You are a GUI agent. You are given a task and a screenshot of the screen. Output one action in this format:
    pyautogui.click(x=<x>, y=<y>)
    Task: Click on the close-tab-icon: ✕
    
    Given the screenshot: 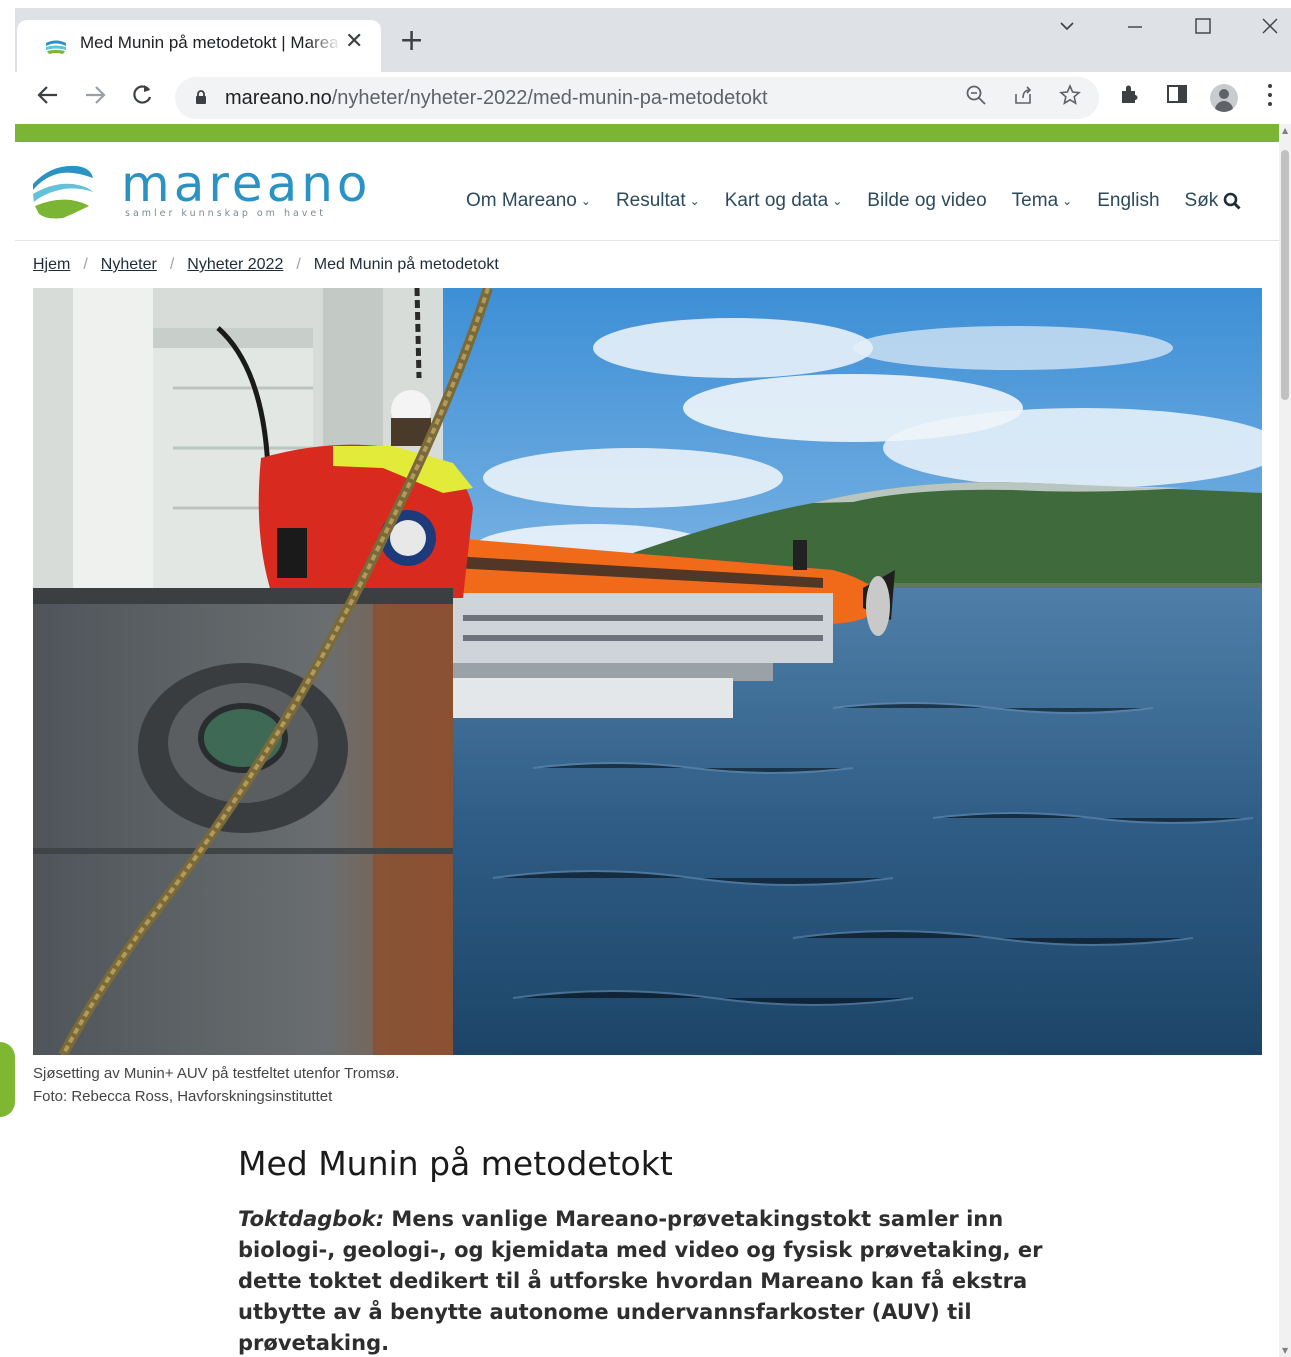 What is the action you would take?
    pyautogui.click(x=354, y=41)
    